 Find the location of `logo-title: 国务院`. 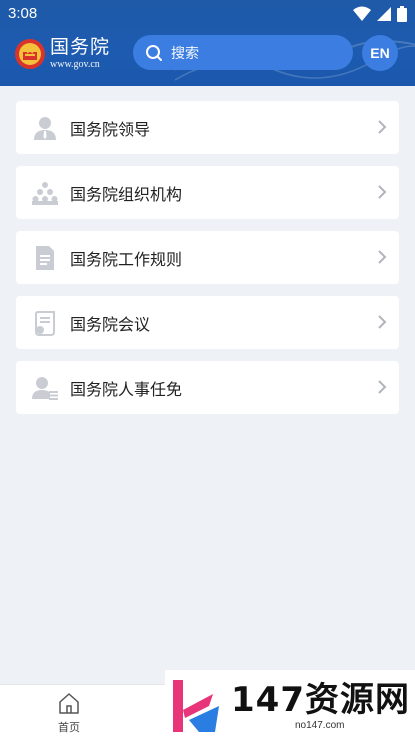

logo-title: 国务院 is located at coordinates (80, 47).